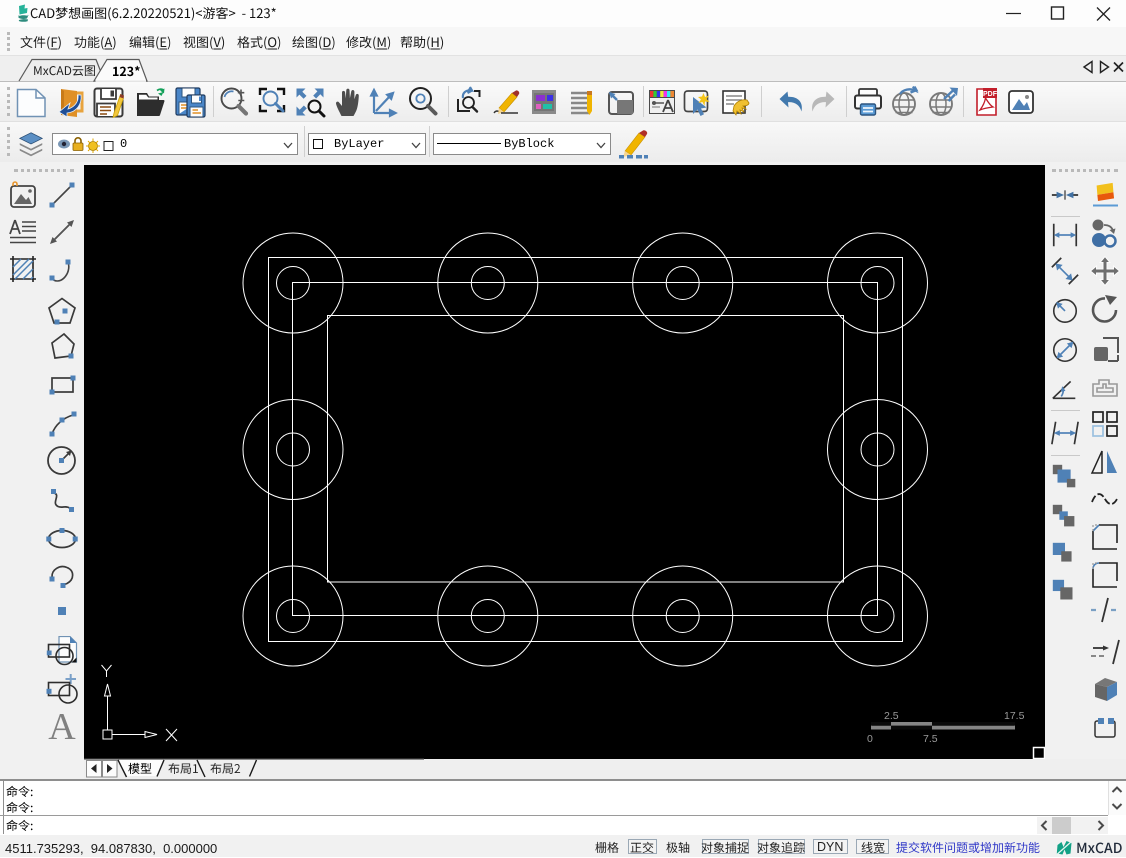  I want to click on svg-text: A, so click(62, 726).